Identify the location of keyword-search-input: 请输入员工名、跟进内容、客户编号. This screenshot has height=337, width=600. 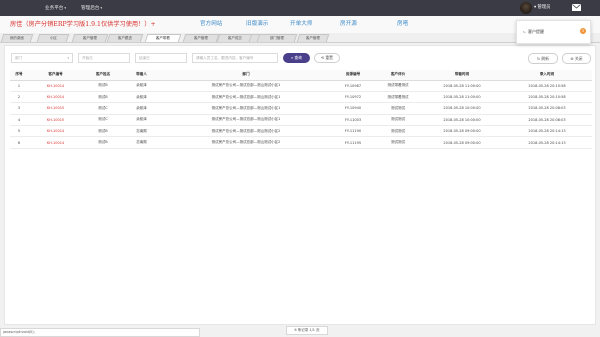
(235, 58).